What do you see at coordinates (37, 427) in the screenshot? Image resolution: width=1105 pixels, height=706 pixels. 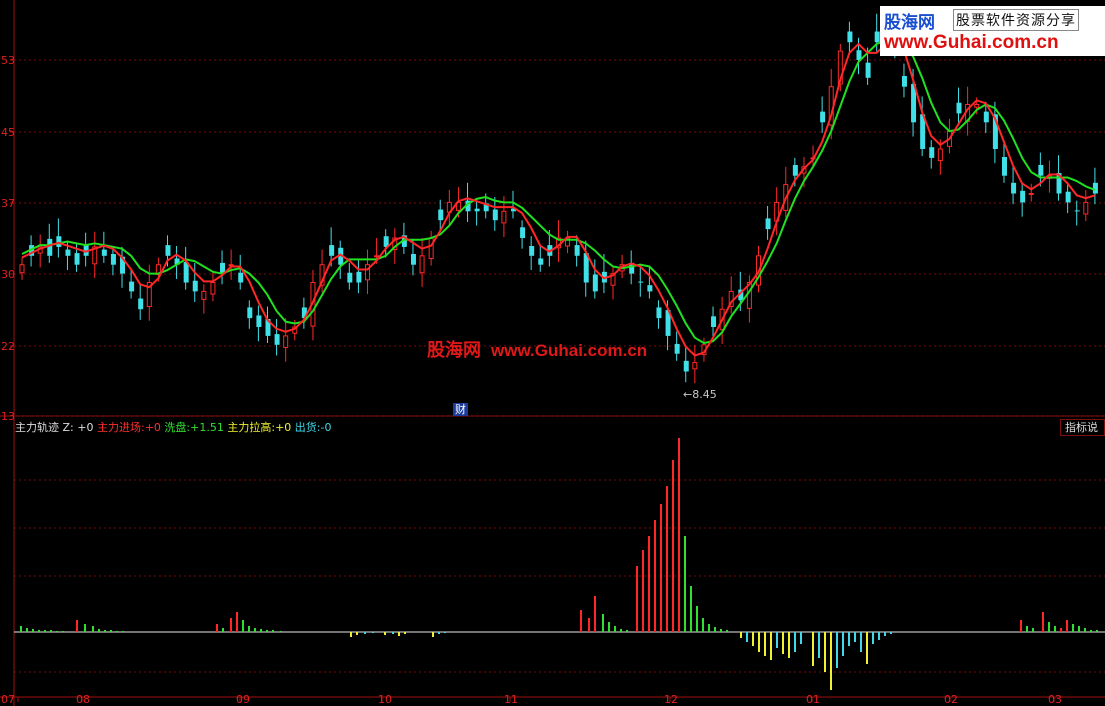 I see `indicator-name: 主力轨迹` at bounding box center [37, 427].